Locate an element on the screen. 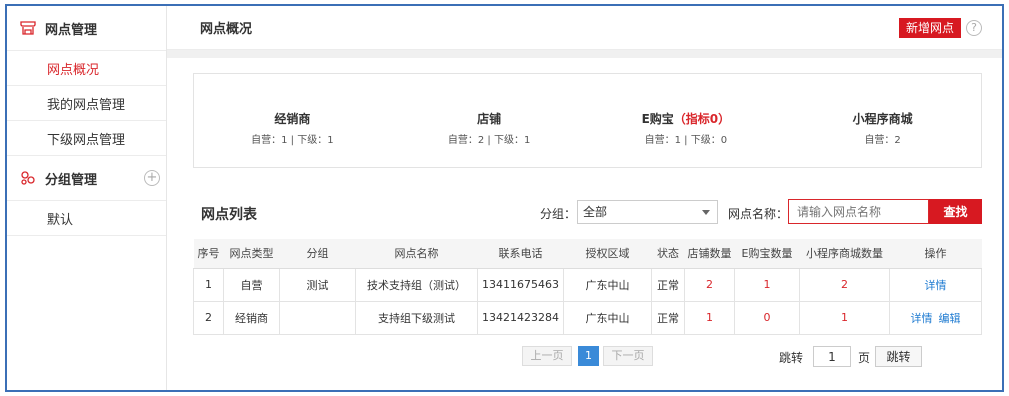 The width and height of the screenshot is (1009, 396). cell-actions: 详情 is located at coordinates (935, 285).